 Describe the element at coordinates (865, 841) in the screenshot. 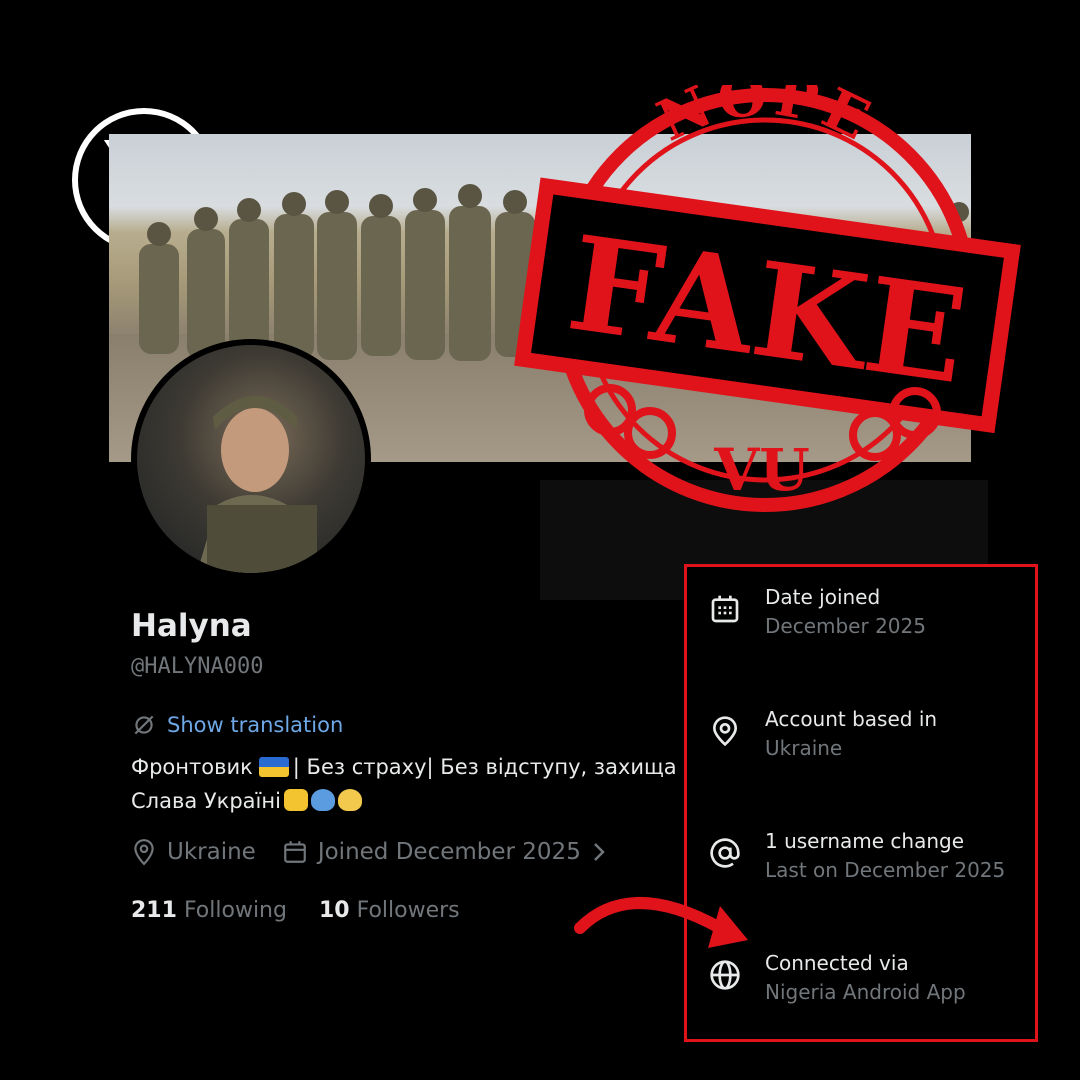

I see `username-change-title: 1 username change` at that location.